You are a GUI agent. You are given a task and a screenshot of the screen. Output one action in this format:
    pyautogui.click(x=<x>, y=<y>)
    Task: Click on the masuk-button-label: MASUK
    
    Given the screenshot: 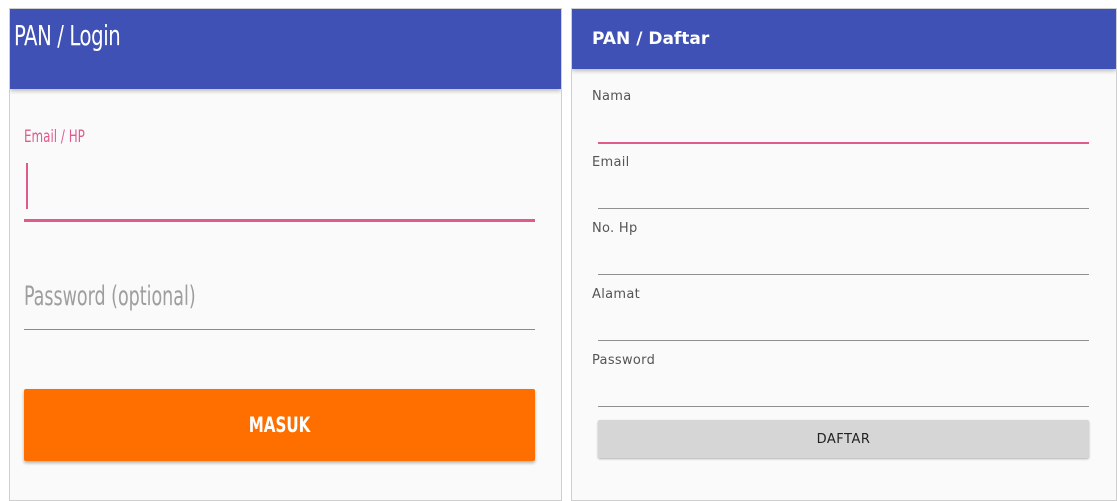 What is the action you would take?
    pyautogui.click(x=279, y=425)
    